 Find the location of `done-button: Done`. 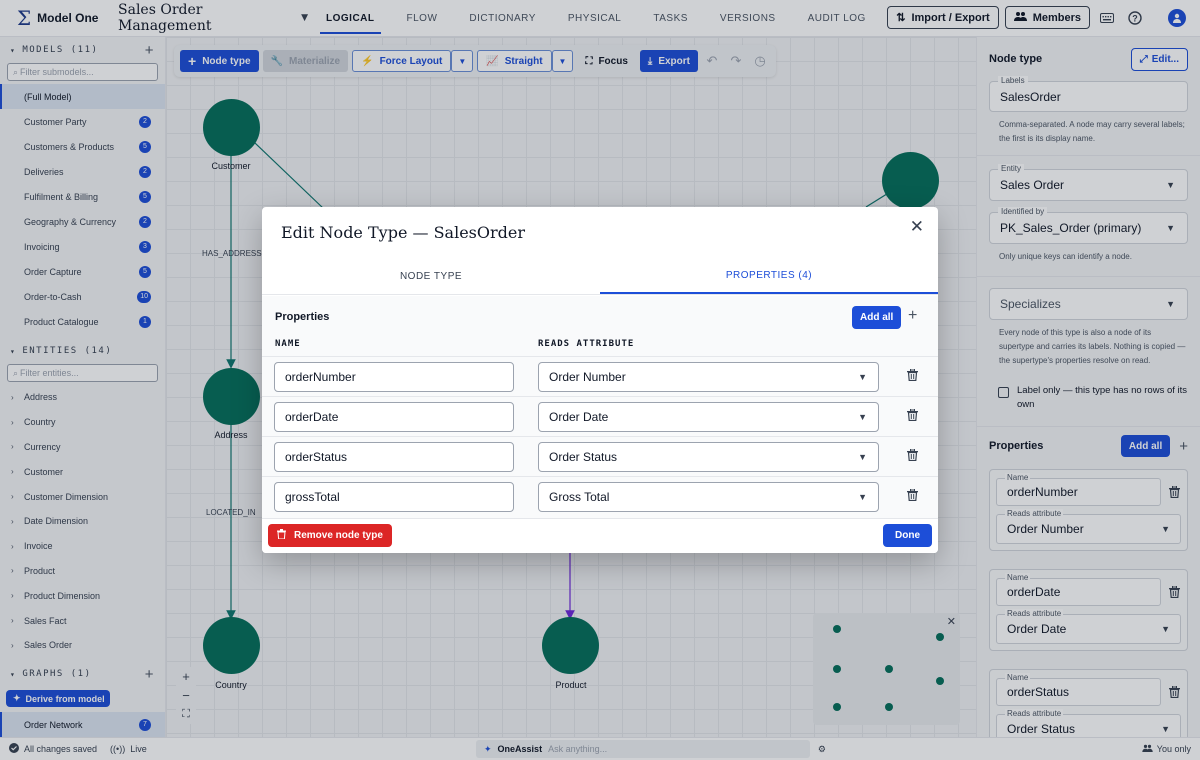

done-button: Done is located at coordinates (907, 535).